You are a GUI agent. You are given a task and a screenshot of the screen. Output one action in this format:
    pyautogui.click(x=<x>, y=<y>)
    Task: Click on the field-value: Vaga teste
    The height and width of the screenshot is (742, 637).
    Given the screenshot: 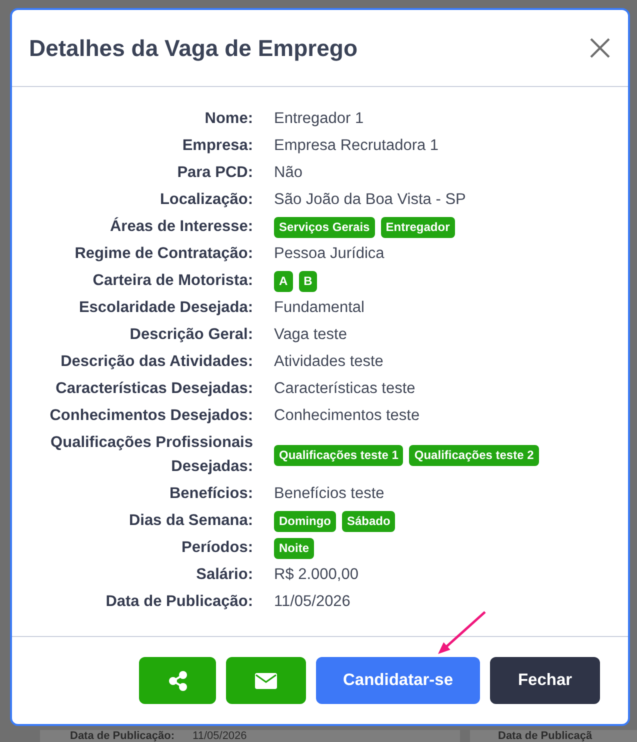 What is the action you would take?
    pyautogui.click(x=310, y=335)
    